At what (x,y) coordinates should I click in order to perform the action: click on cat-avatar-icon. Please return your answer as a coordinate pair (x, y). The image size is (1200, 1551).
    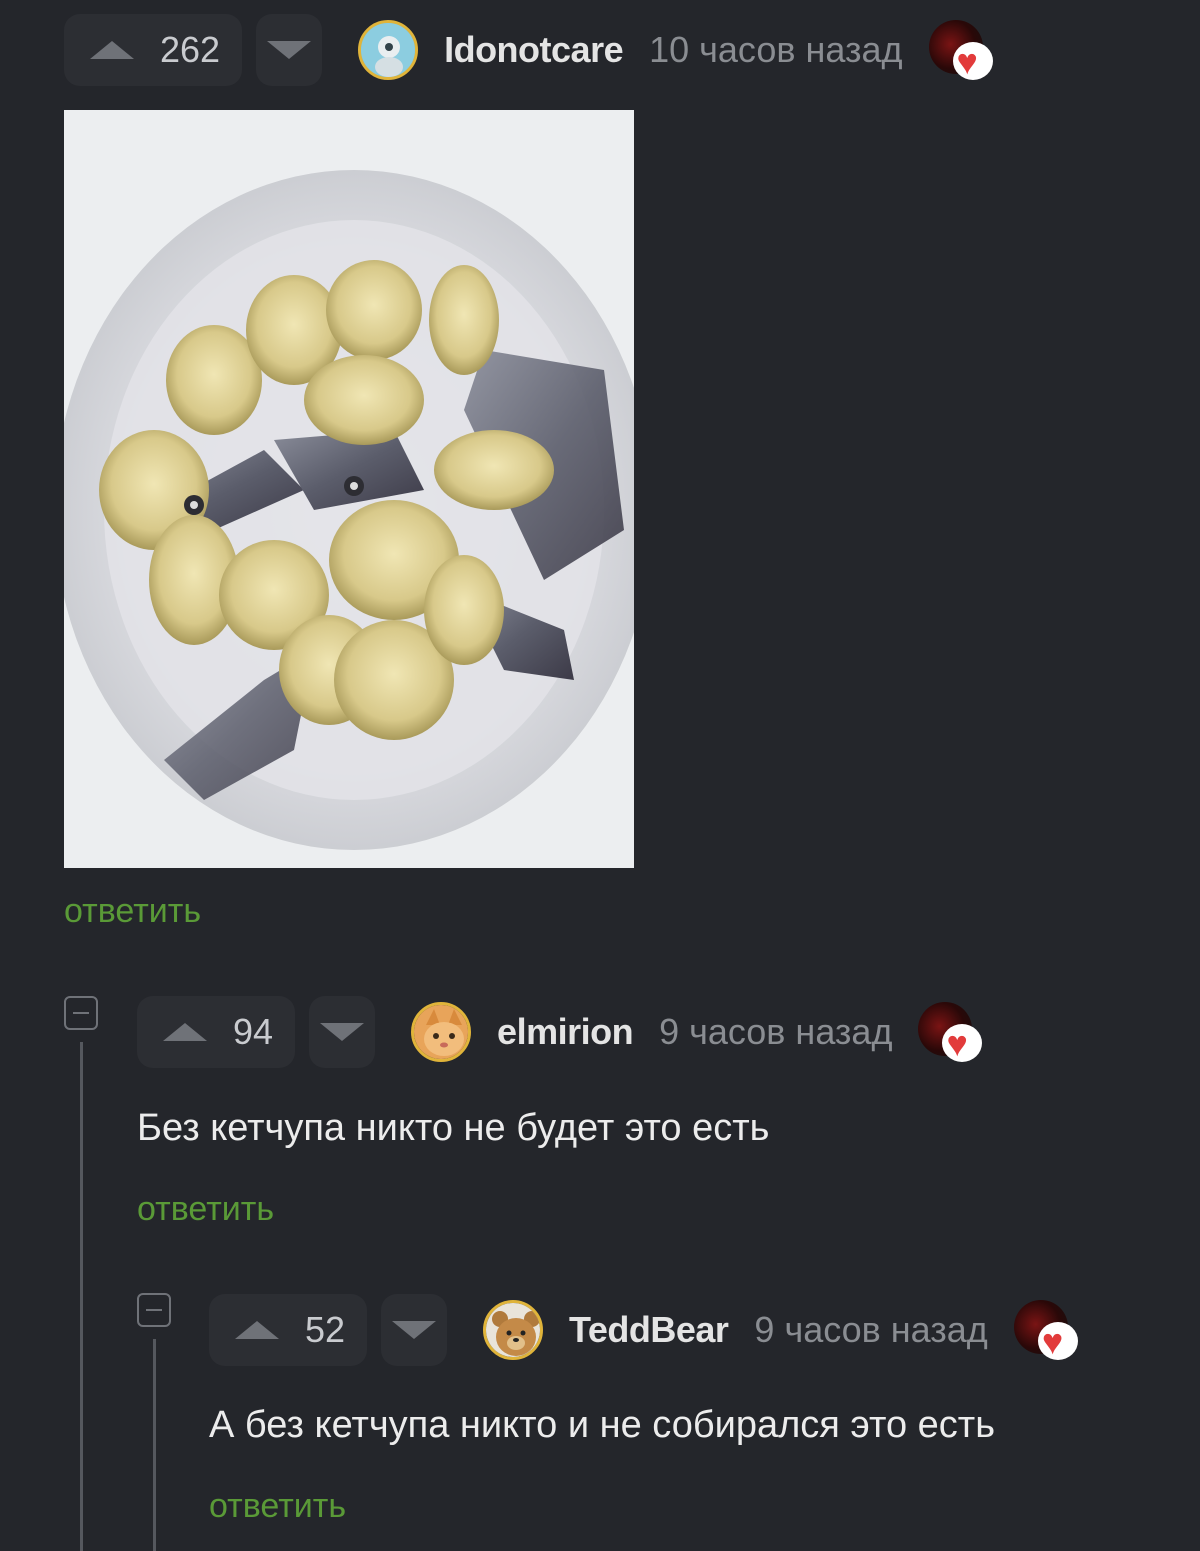
    Looking at the image, I should click on (441, 1032).